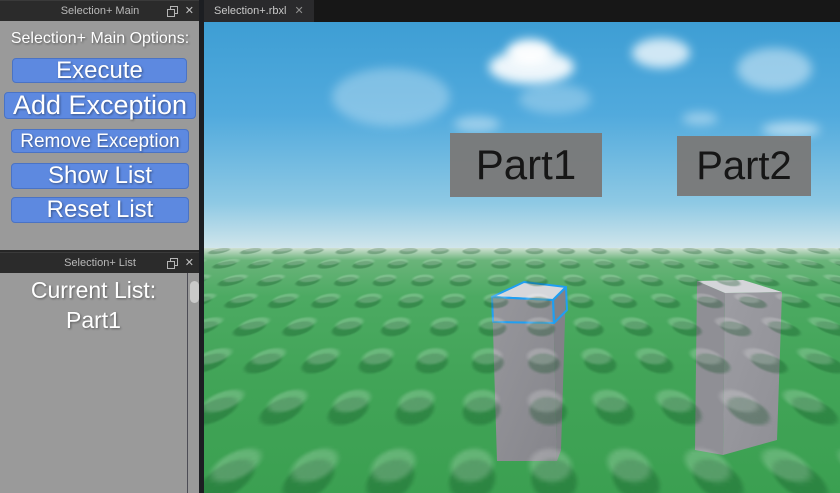  What do you see at coordinates (529, 371) in the screenshot?
I see `part1-3d` at bounding box center [529, 371].